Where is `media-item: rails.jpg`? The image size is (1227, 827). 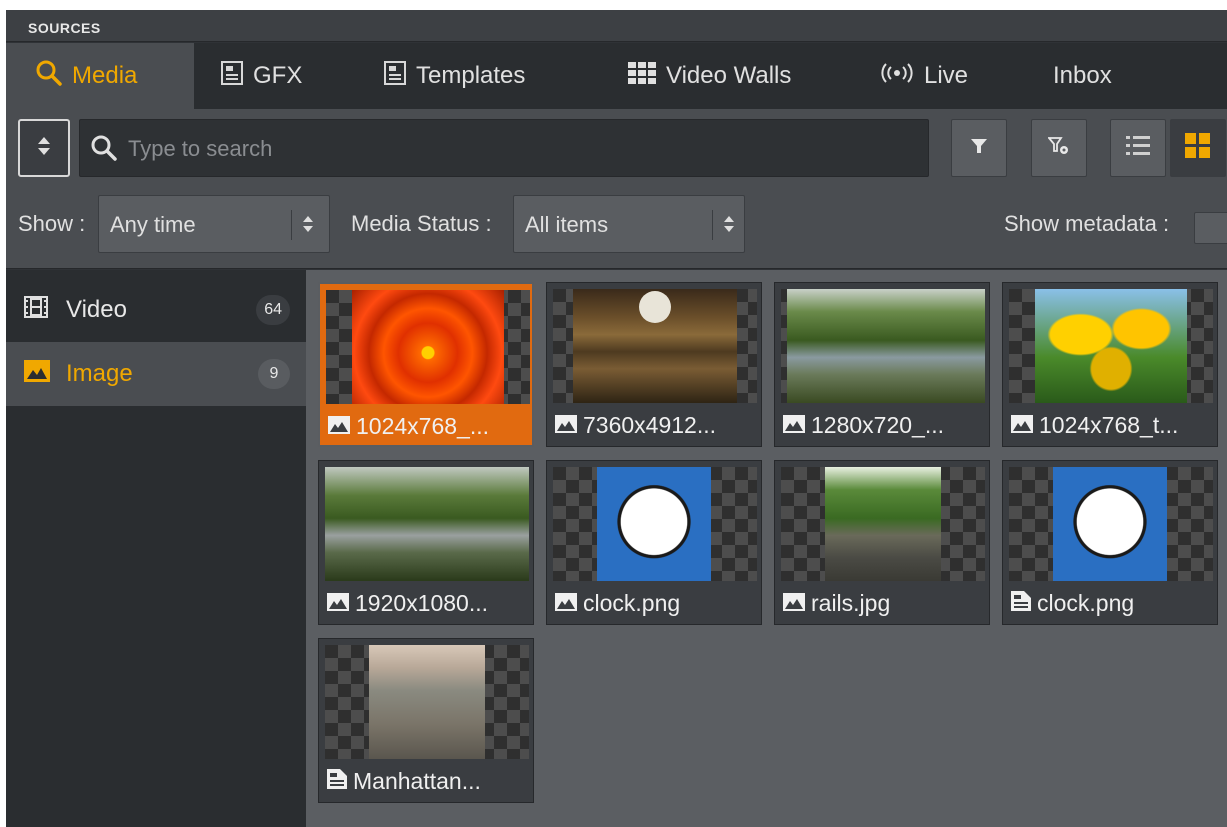 media-item: rails.jpg is located at coordinates (882, 542).